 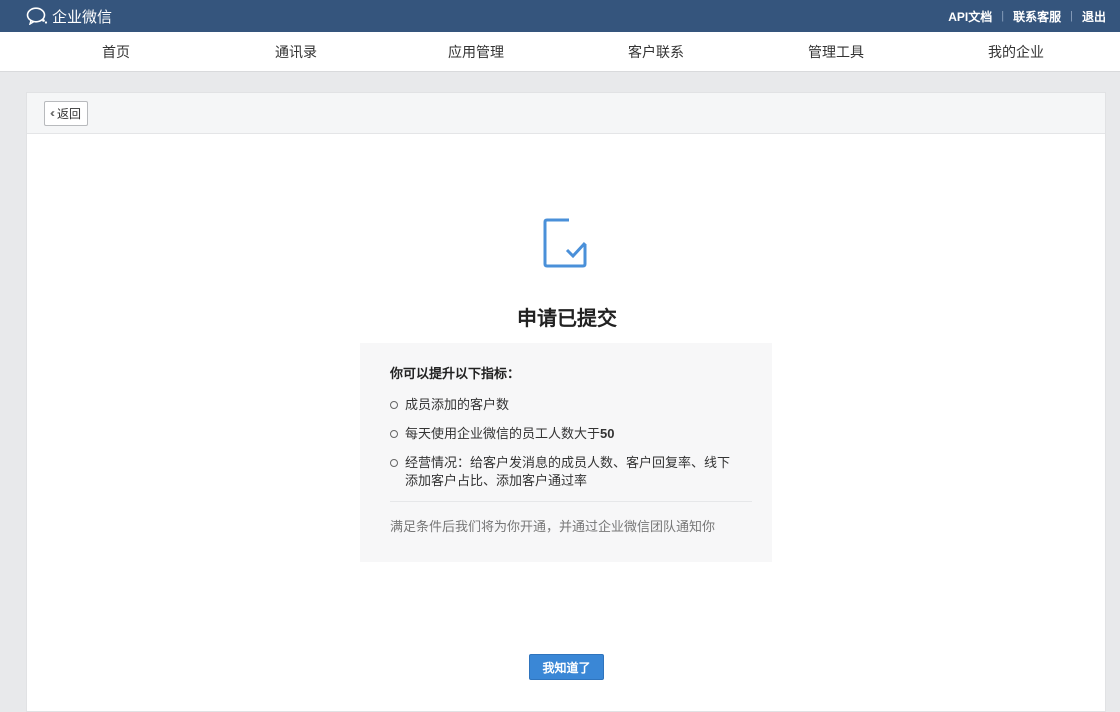 What do you see at coordinates (567, 319) in the screenshot?
I see `page-title: 申请已提交` at bounding box center [567, 319].